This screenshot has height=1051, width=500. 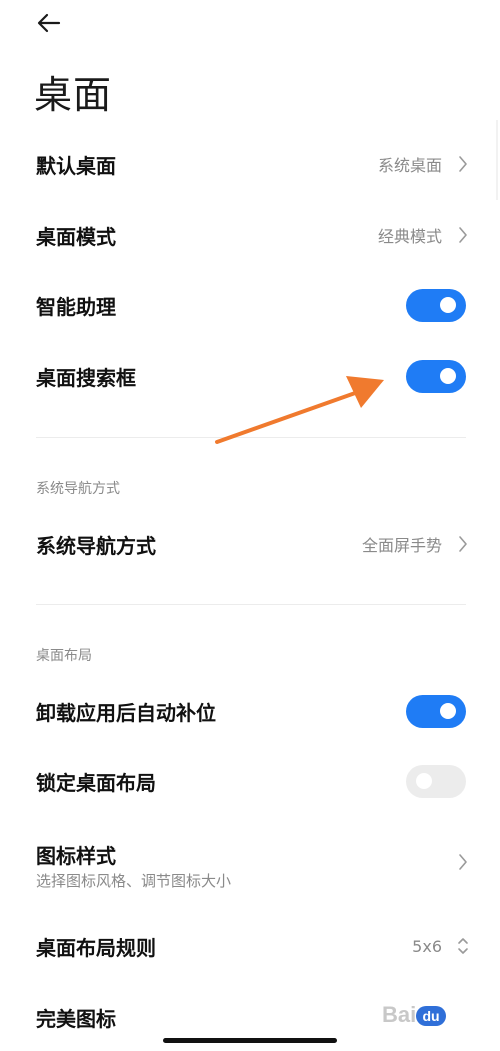 What do you see at coordinates (399, 1014) in the screenshot?
I see `watermark-text: Bai` at bounding box center [399, 1014].